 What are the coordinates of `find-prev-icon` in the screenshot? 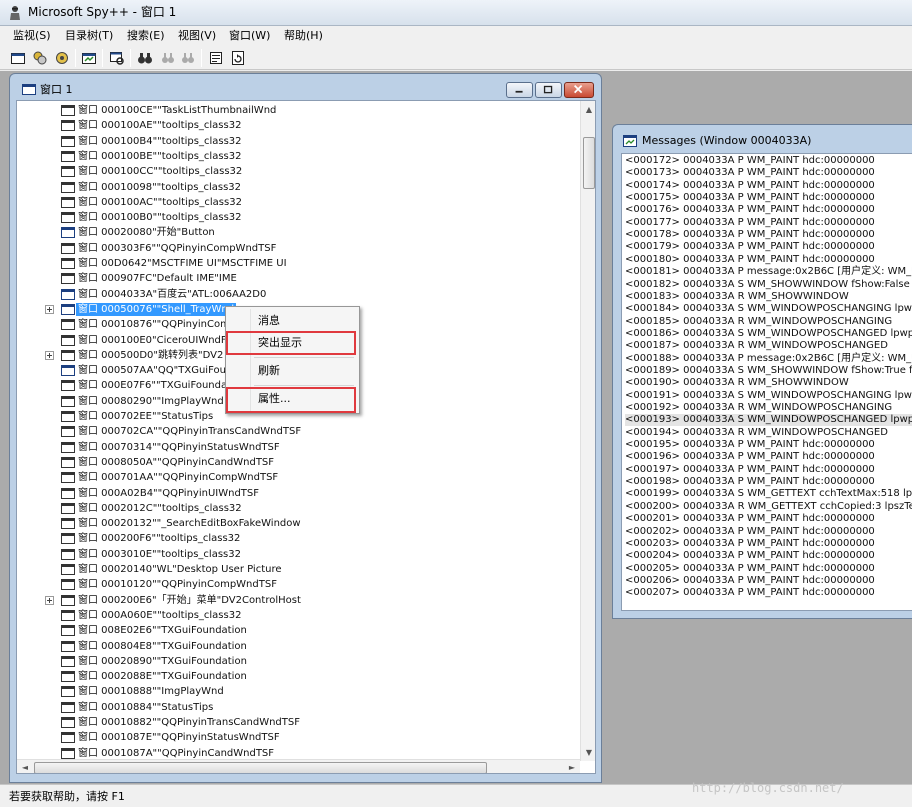 It's located at (188, 58).